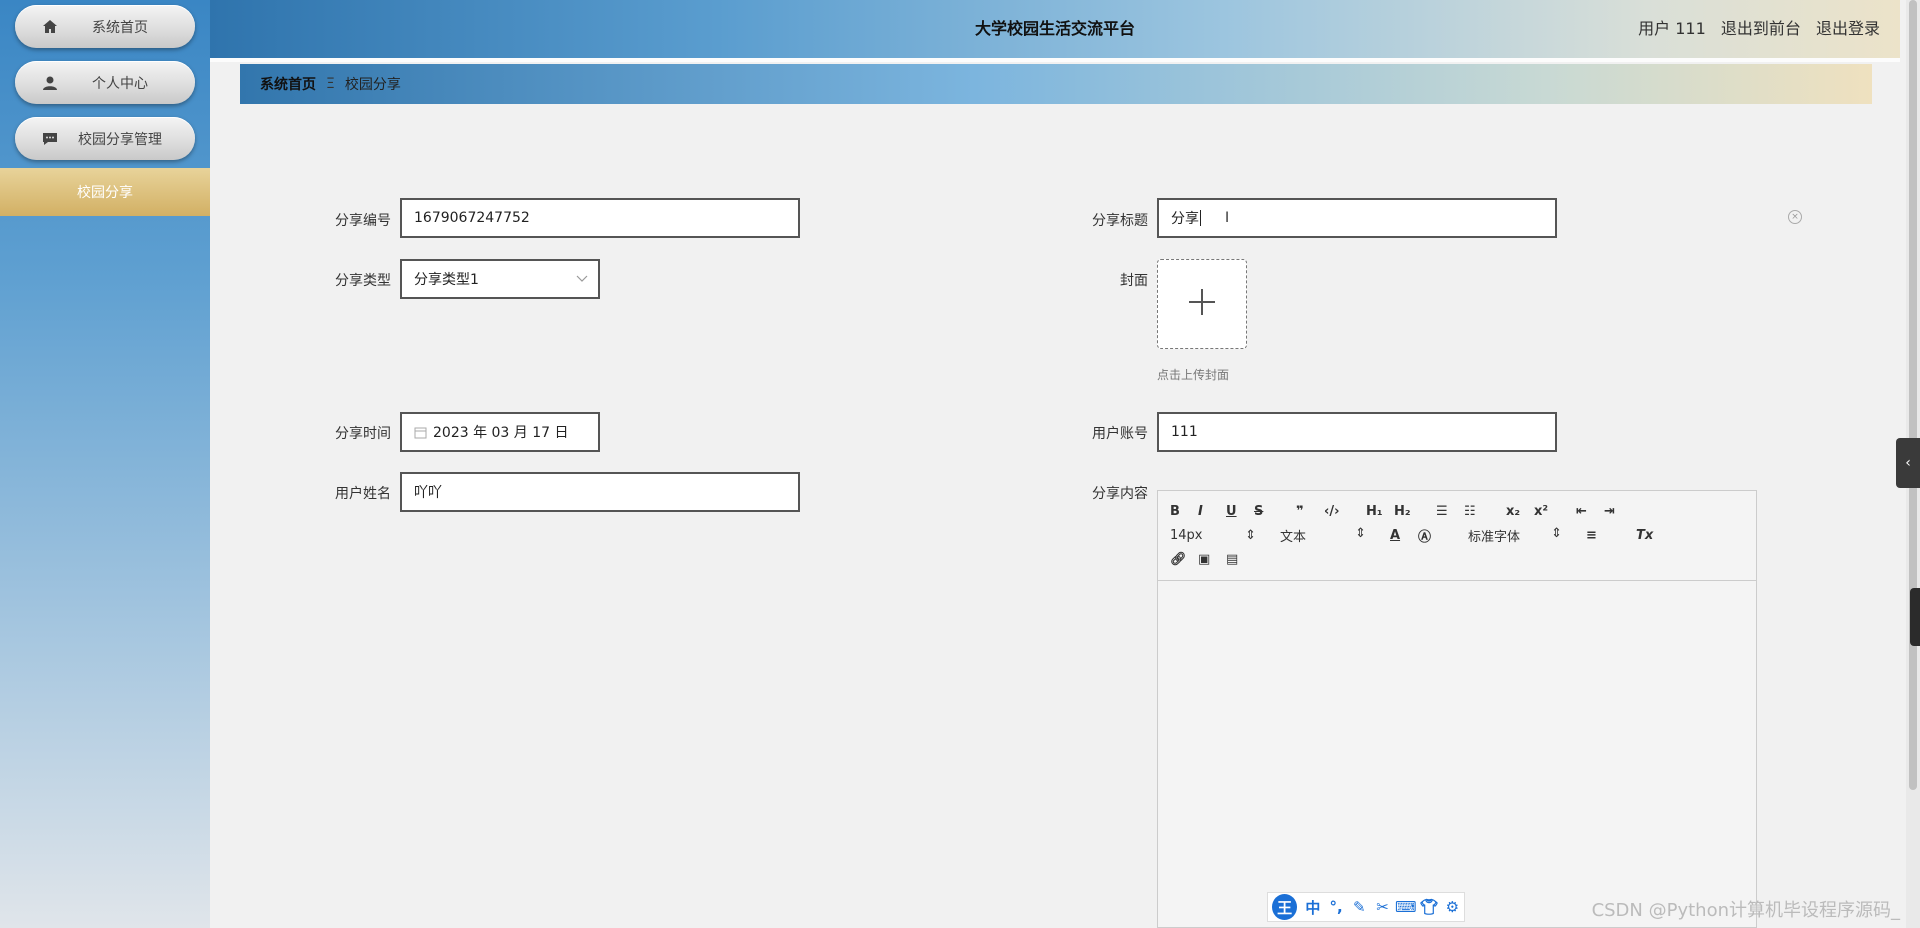  I want to click on share-time-value: 2023 年 03 月 17 日, so click(501, 433).